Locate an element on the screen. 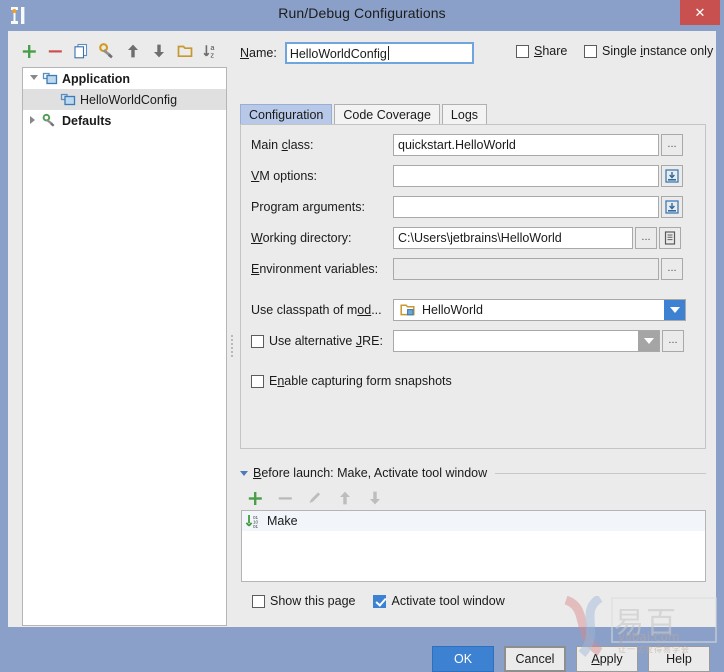 This screenshot has width=724, height=672. program-arguments-row: Program arguments: is located at coordinates (467, 207).